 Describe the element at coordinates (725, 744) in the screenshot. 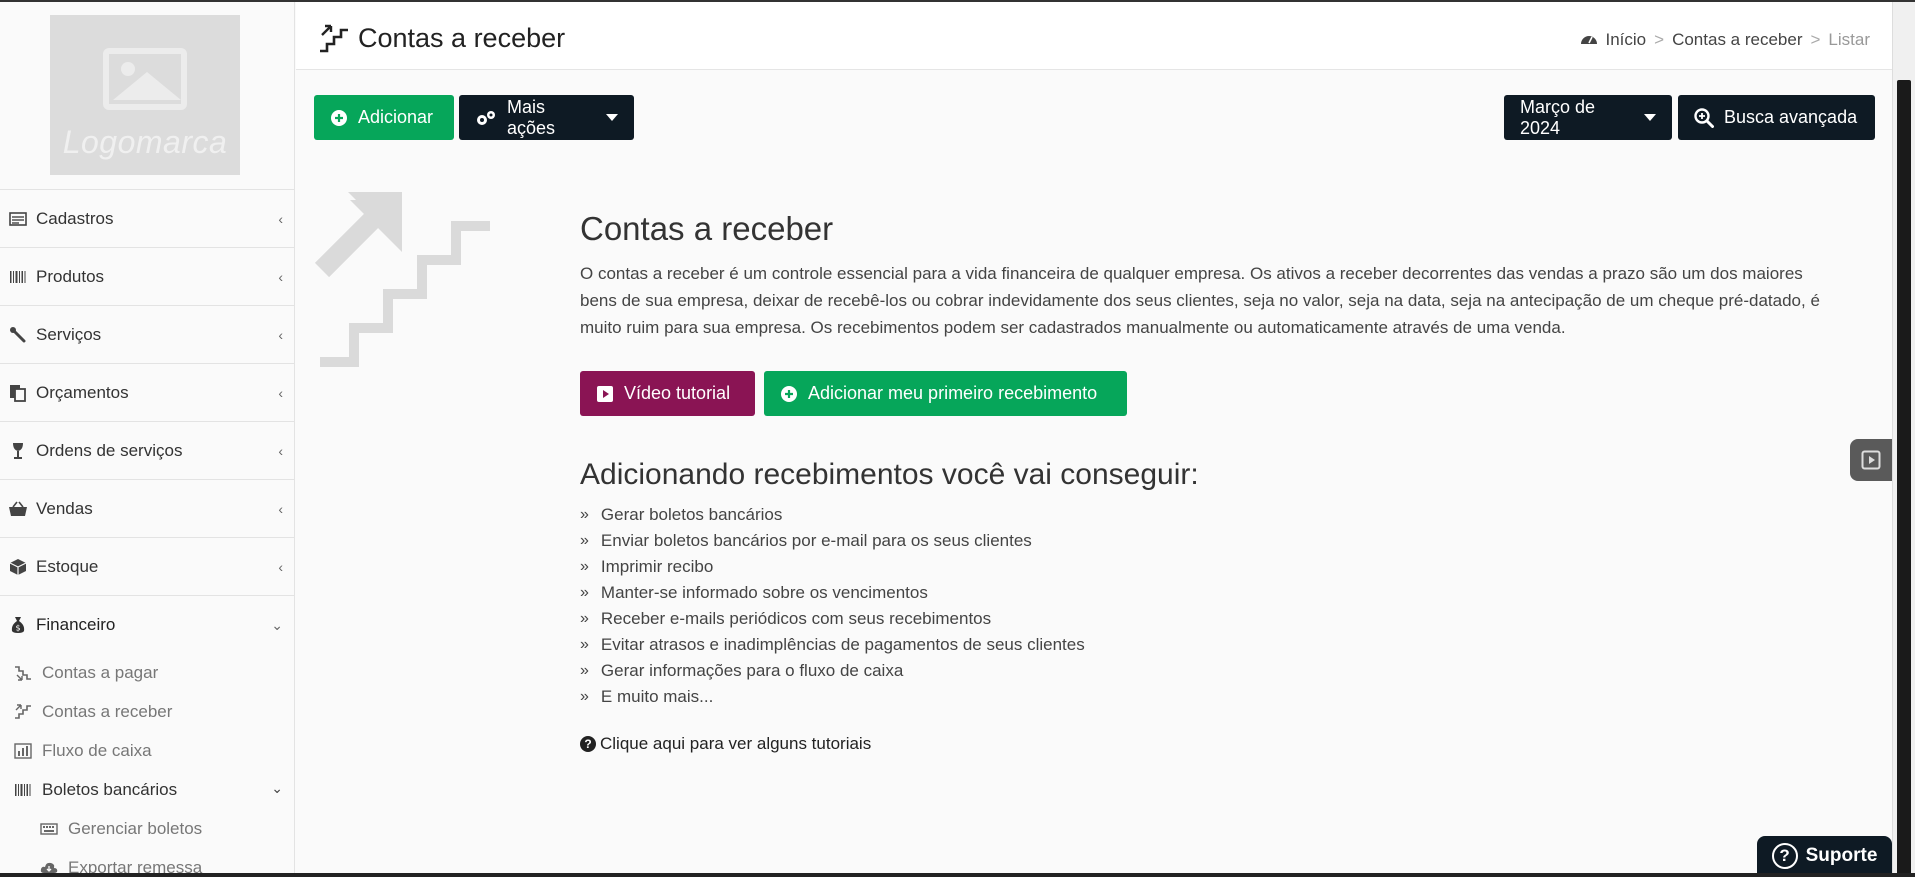

I see `tutorials-link: ? Clique aqui para ver alguns tutoriais` at that location.